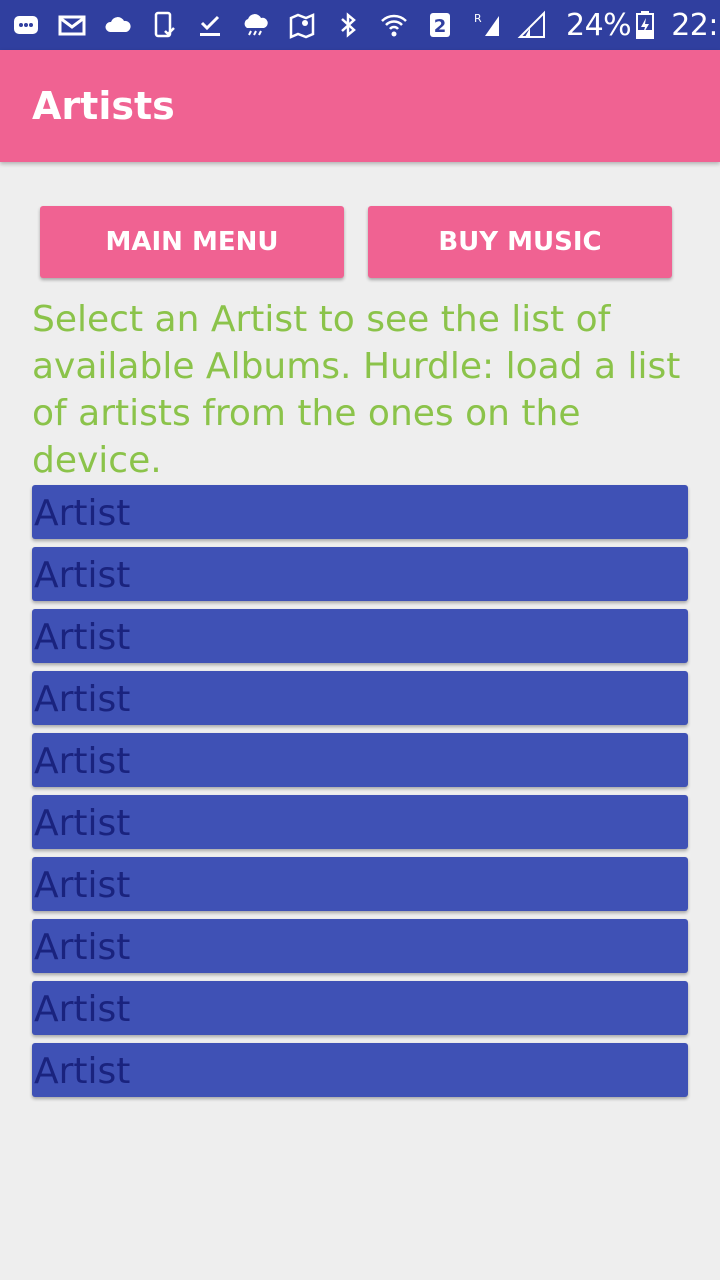 This screenshot has width=720, height=1280. I want to click on bluetooth-icon, so click(348, 25).